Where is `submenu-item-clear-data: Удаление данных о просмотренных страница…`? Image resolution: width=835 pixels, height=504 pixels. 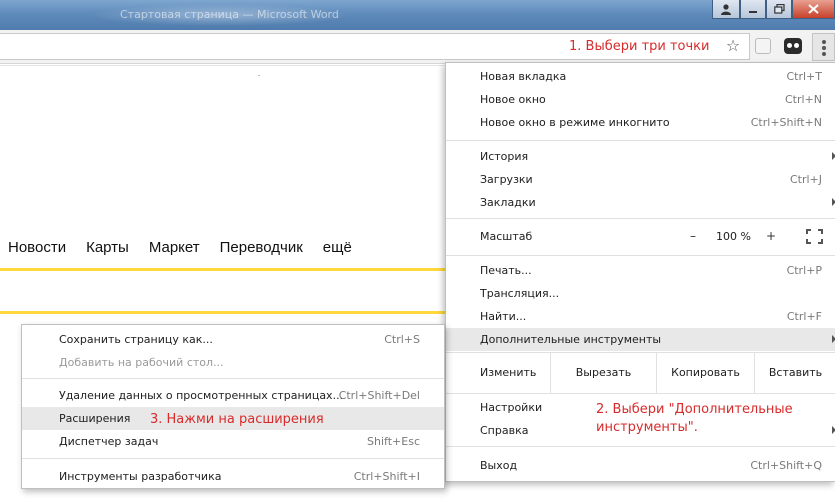 submenu-item-clear-data: Удаление данных о просмотренных страница… is located at coordinates (233, 395).